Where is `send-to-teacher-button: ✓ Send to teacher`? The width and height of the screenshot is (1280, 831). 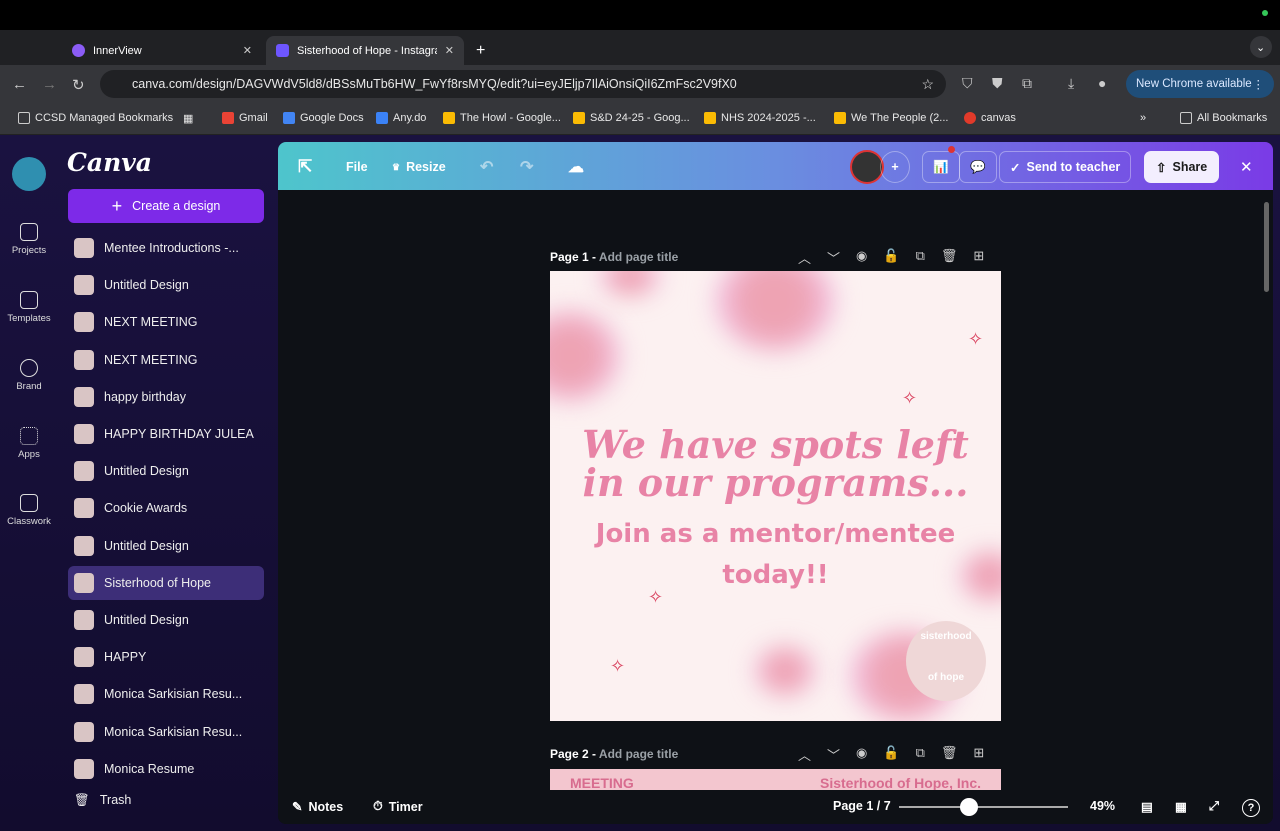 send-to-teacher-button: ✓ Send to teacher is located at coordinates (1065, 167).